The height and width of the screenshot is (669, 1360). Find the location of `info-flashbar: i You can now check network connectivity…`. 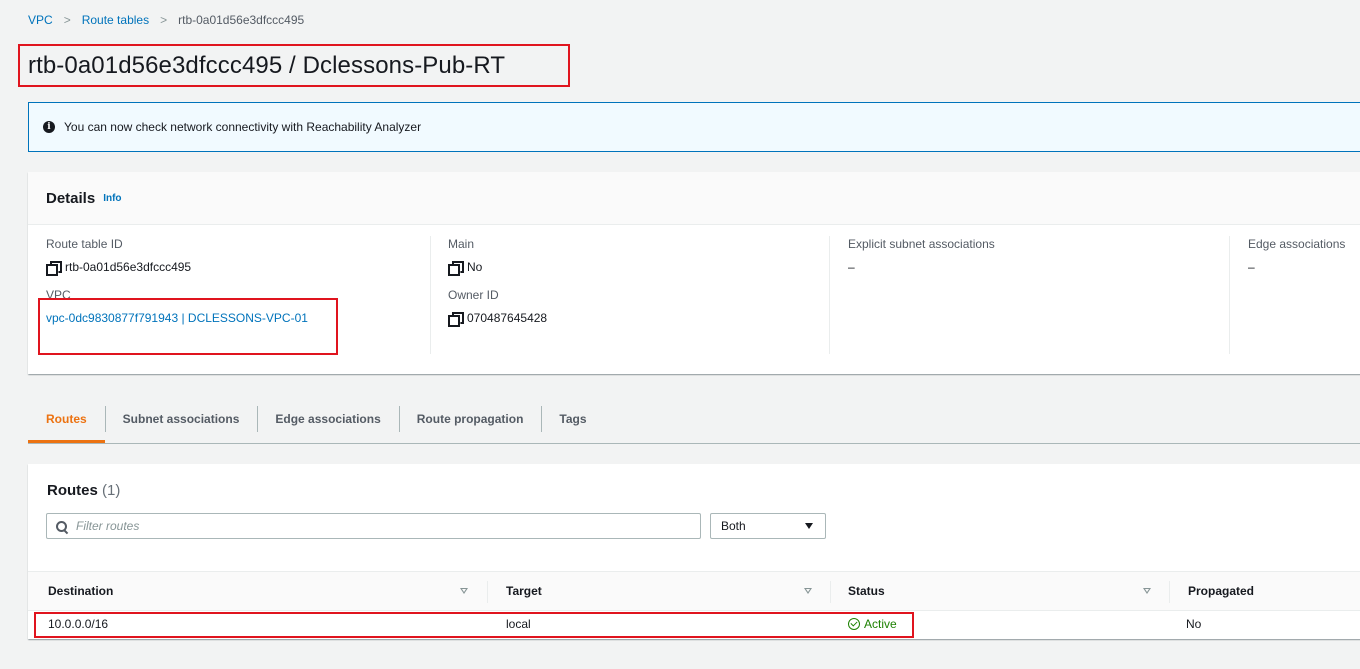

info-flashbar: i You can now check network connectivity… is located at coordinates (694, 127).